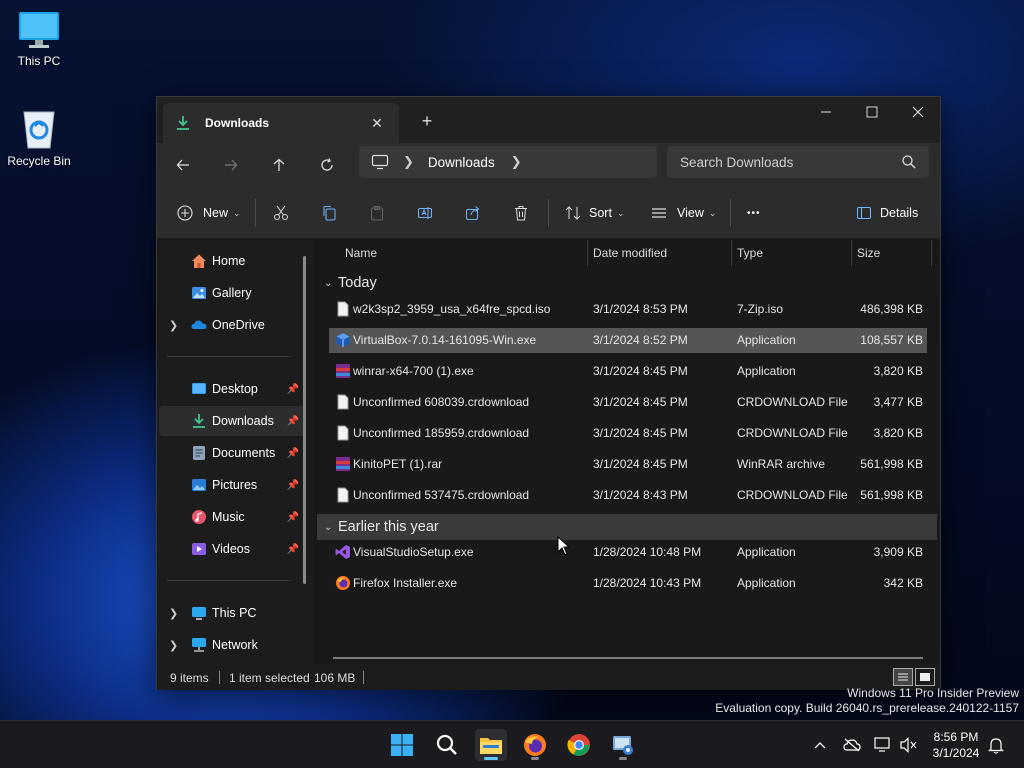 Image resolution: width=1024 pixels, height=768 pixels. I want to click on refresh-icon, so click(327, 164).